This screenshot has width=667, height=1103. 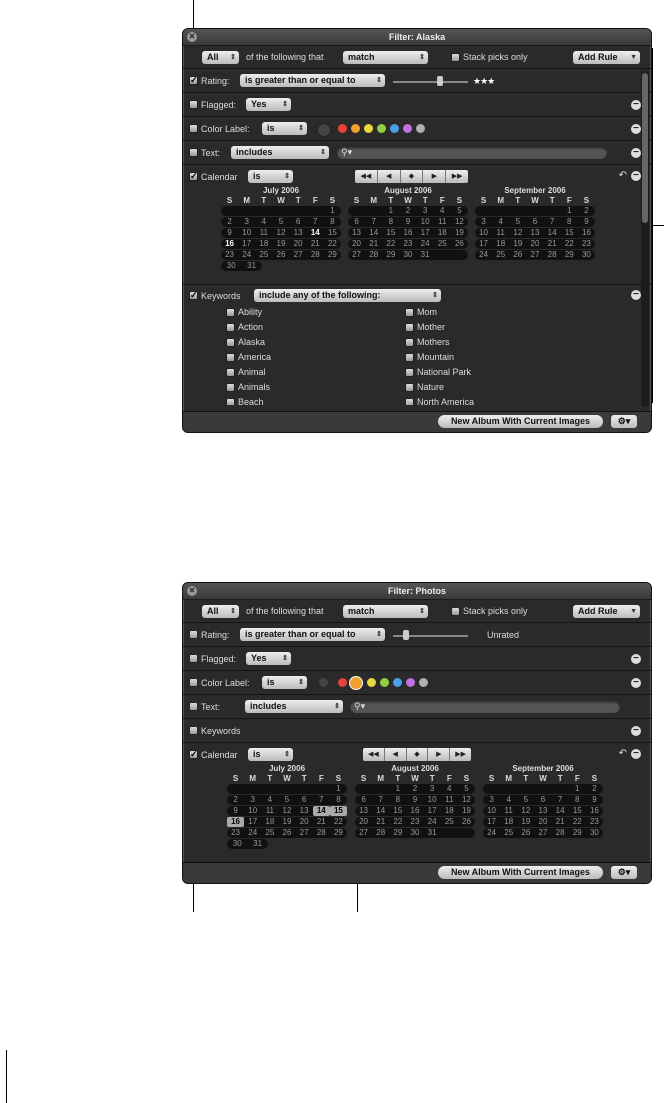 What do you see at coordinates (439, 358) in the screenshot?
I see `keyword-item: Mountain` at bounding box center [439, 358].